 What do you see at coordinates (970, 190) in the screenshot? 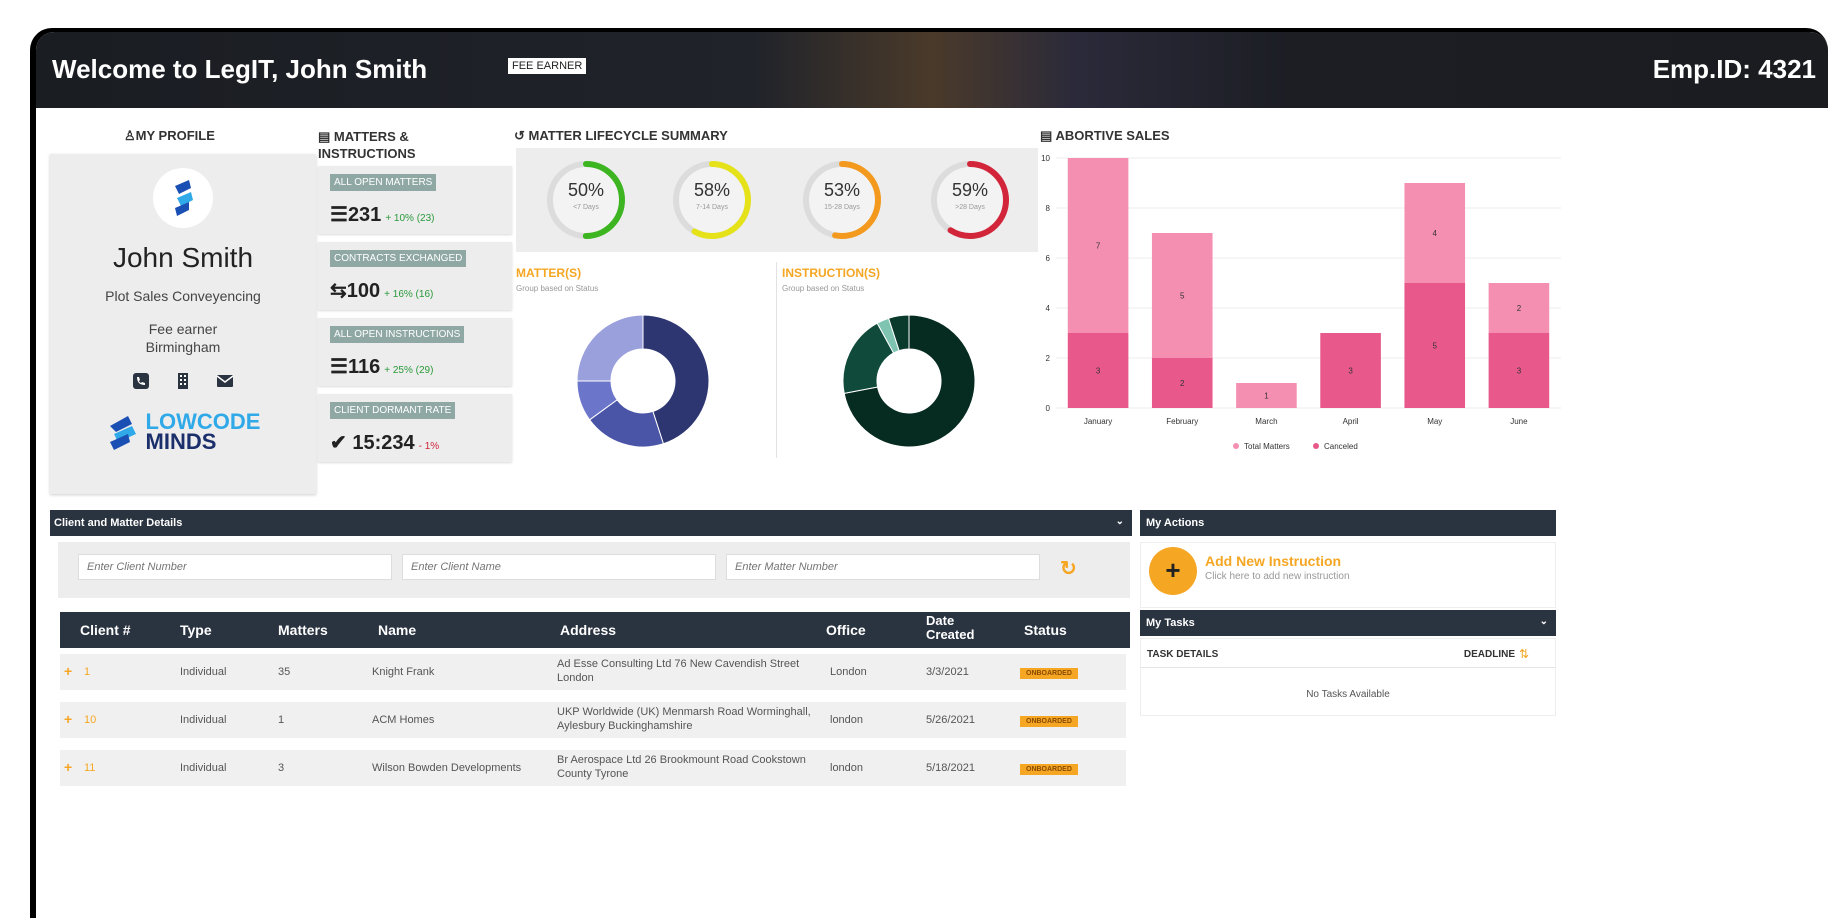
I see `gauge-percent: 59%` at bounding box center [970, 190].